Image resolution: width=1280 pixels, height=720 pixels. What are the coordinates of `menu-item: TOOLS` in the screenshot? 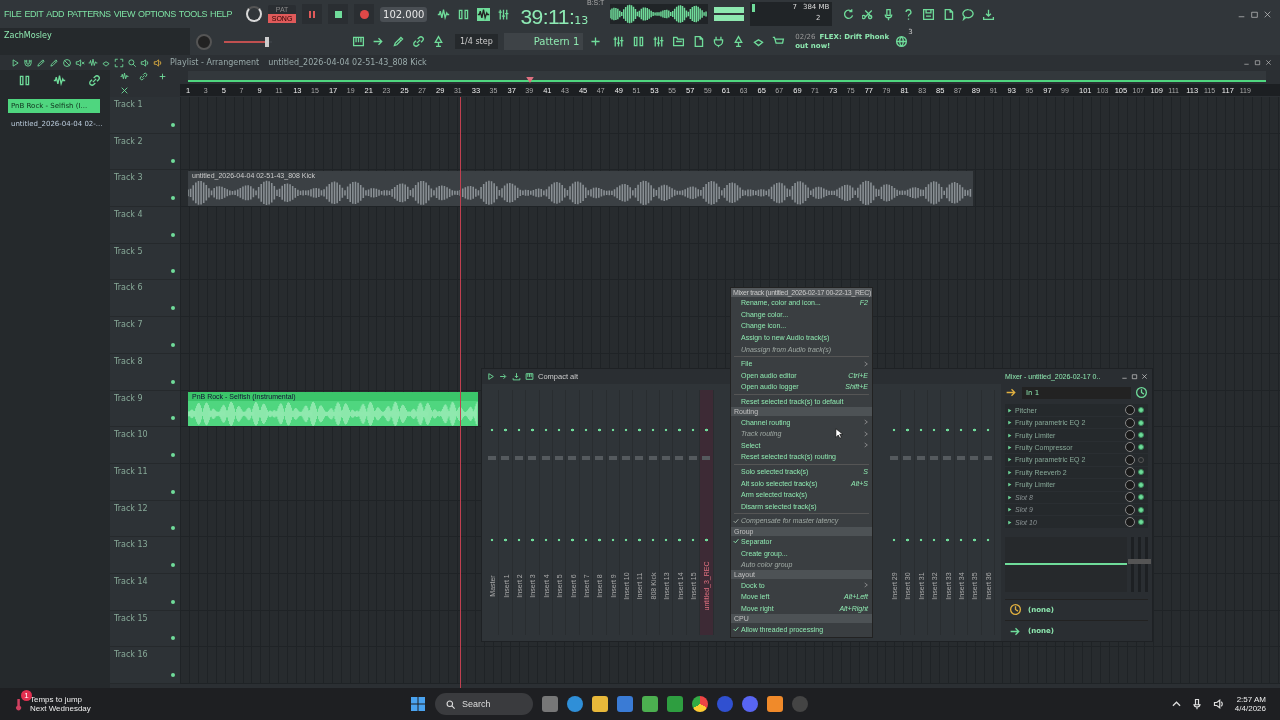 It's located at (193, 14).